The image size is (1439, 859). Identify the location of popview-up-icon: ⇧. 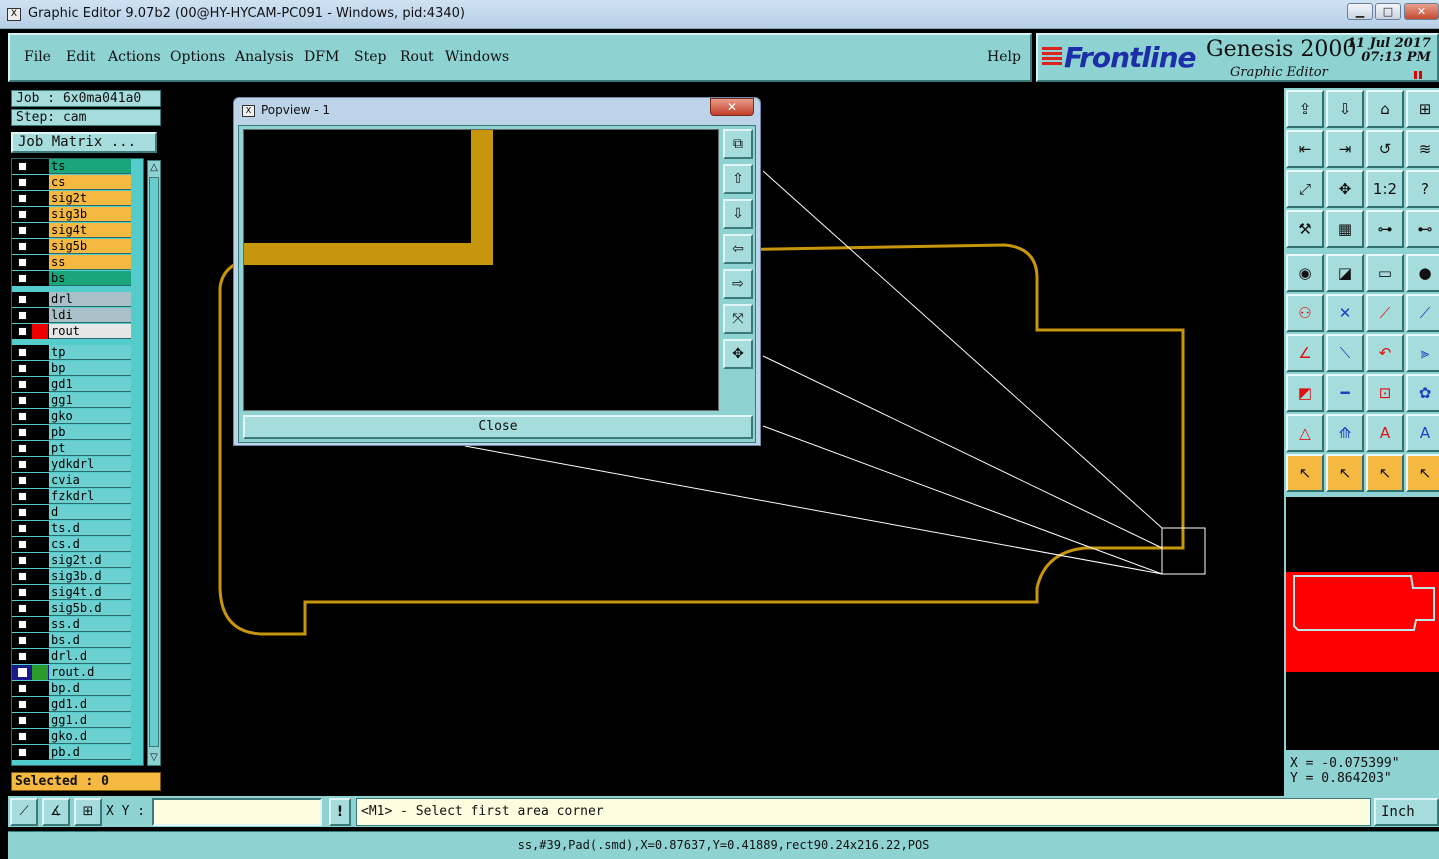
(738, 179).